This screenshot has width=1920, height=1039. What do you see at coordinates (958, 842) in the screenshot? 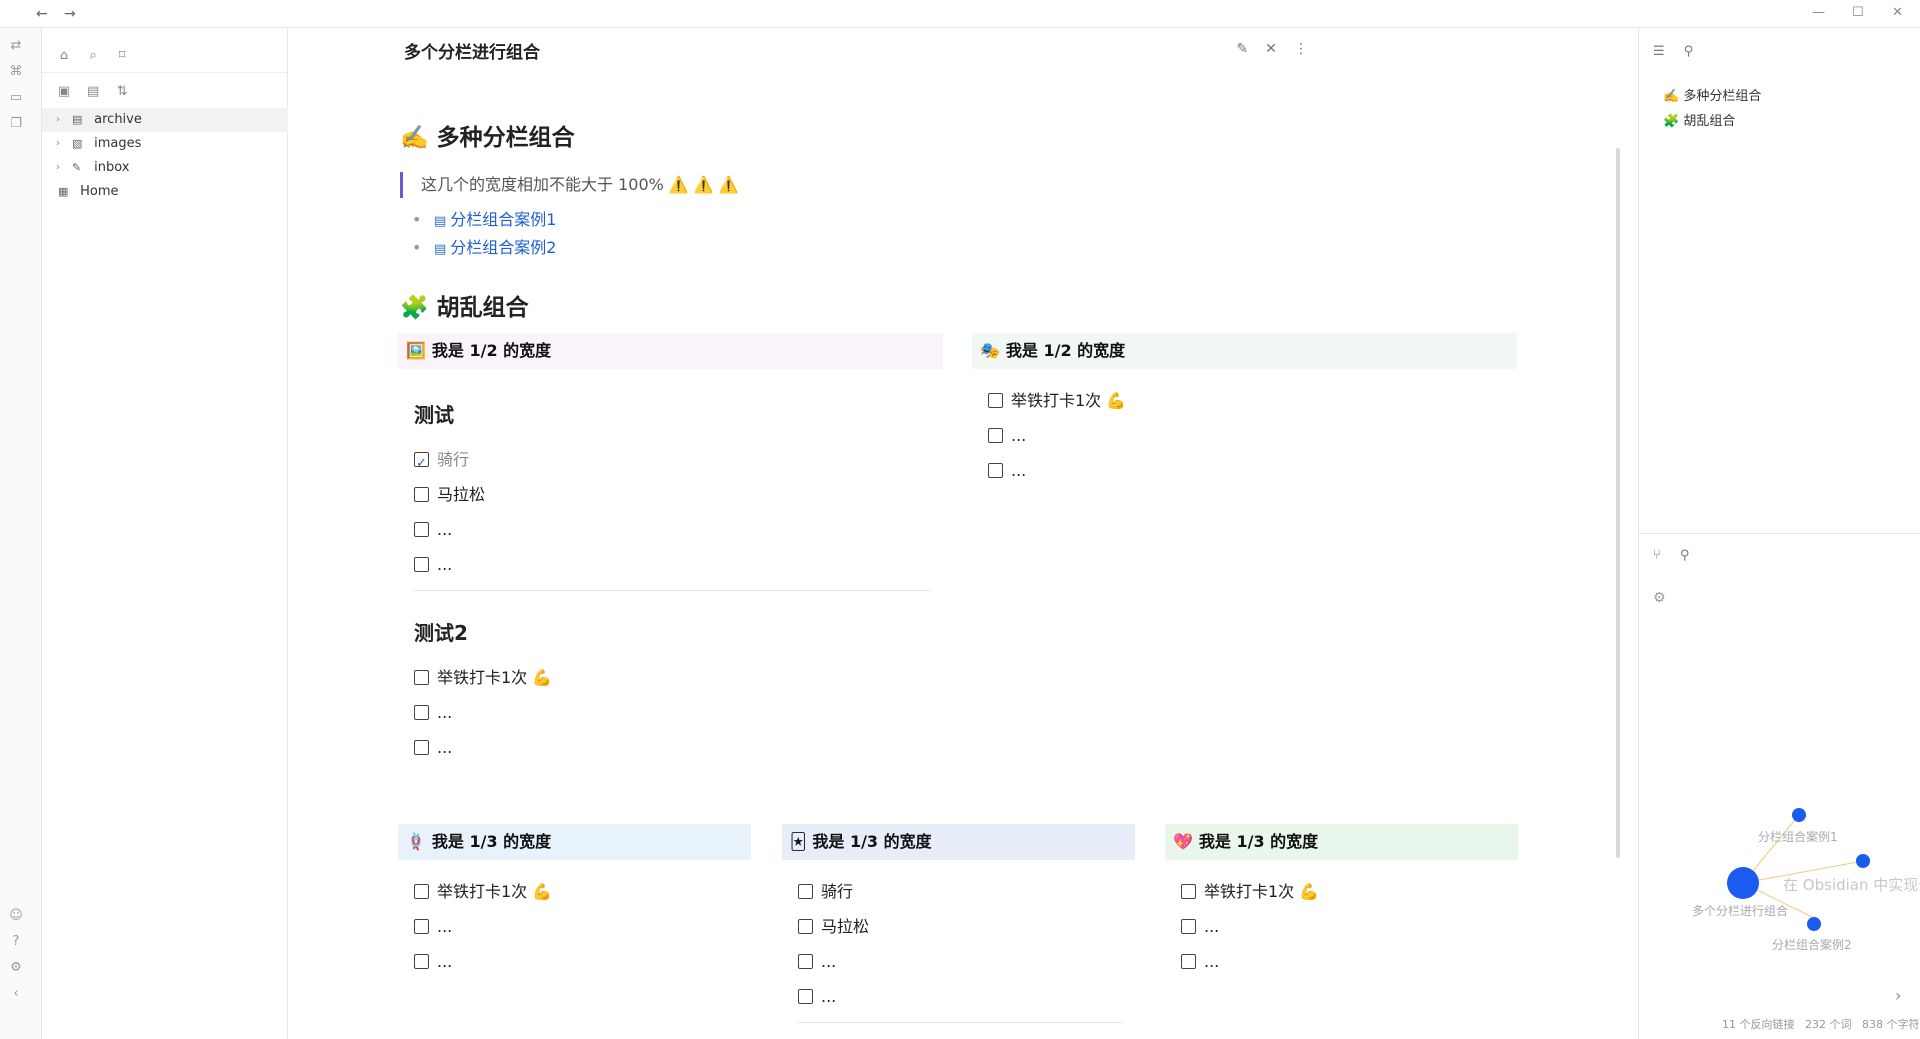
I see `callout-title: 🃏 我是 1/3 的宽度` at bounding box center [958, 842].